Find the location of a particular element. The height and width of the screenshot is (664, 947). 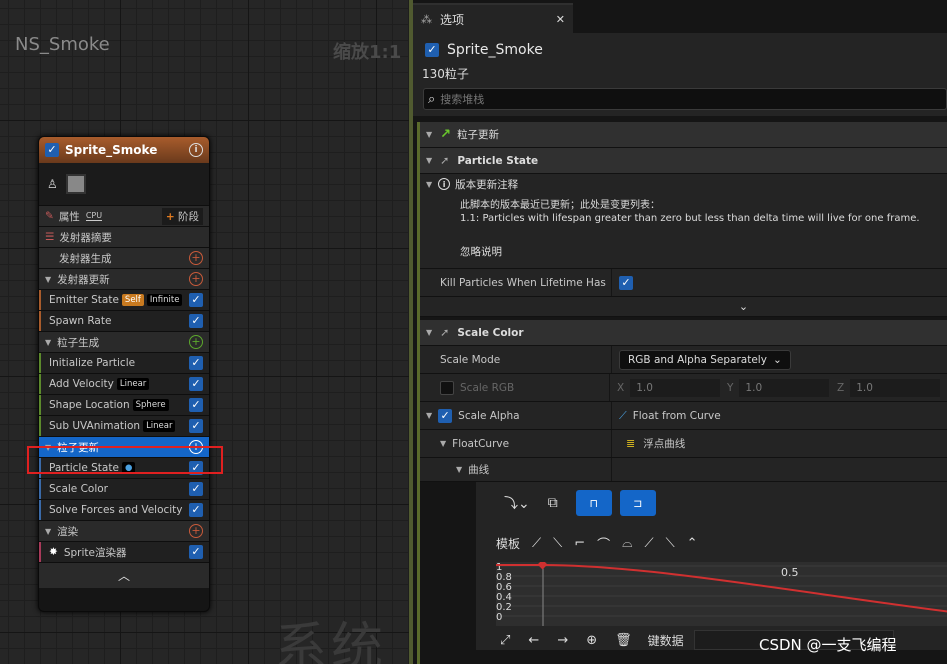

module-label: Solve Forces and Velocity is located at coordinates (116, 510).